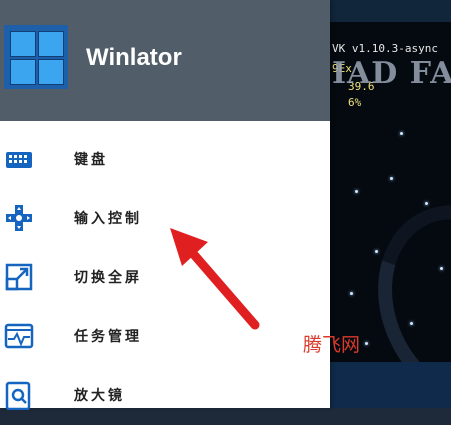  Describe the element at coordinates (91, 160) in the screenshot. I see `menu-item-label: 键盘` at that location.